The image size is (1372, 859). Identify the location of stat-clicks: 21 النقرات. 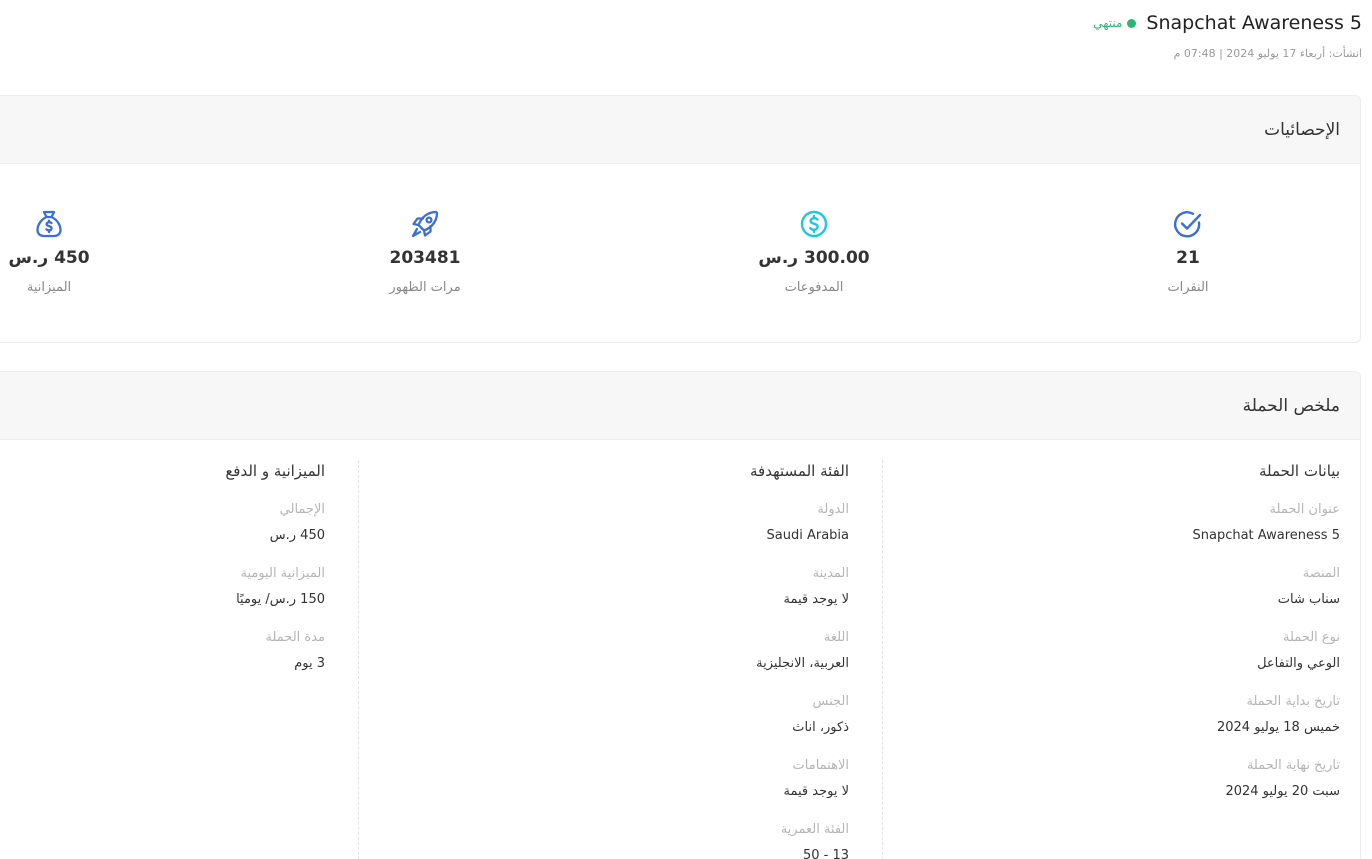
(1188, 250).